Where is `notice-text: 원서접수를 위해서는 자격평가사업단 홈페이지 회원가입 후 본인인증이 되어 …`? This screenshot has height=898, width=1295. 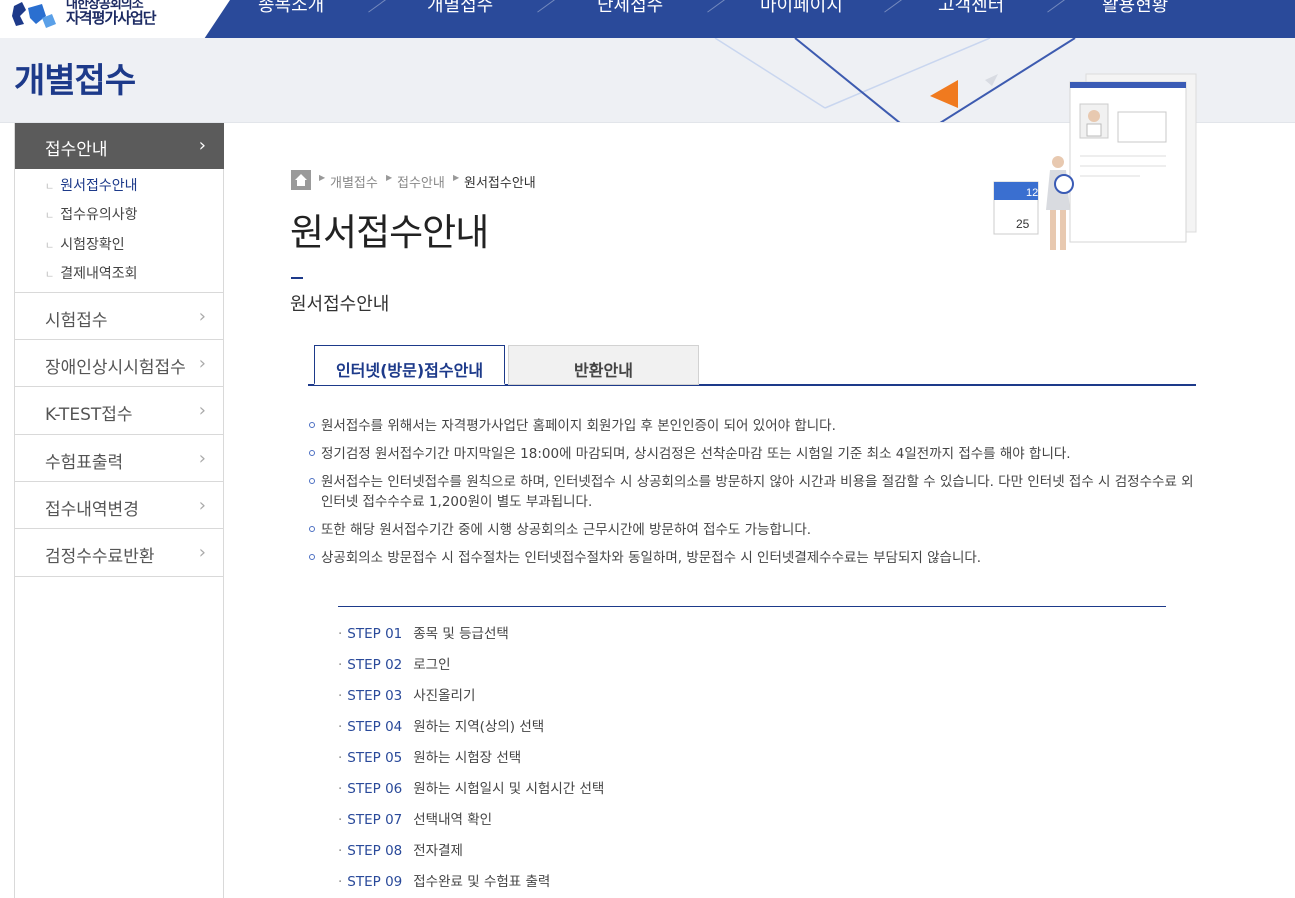
notice-text: 원서접수를 위해서는 자격평가사업단 홈페이지 회원가입 후 본인인증이 되어 … is located at coordinates (578, 426).